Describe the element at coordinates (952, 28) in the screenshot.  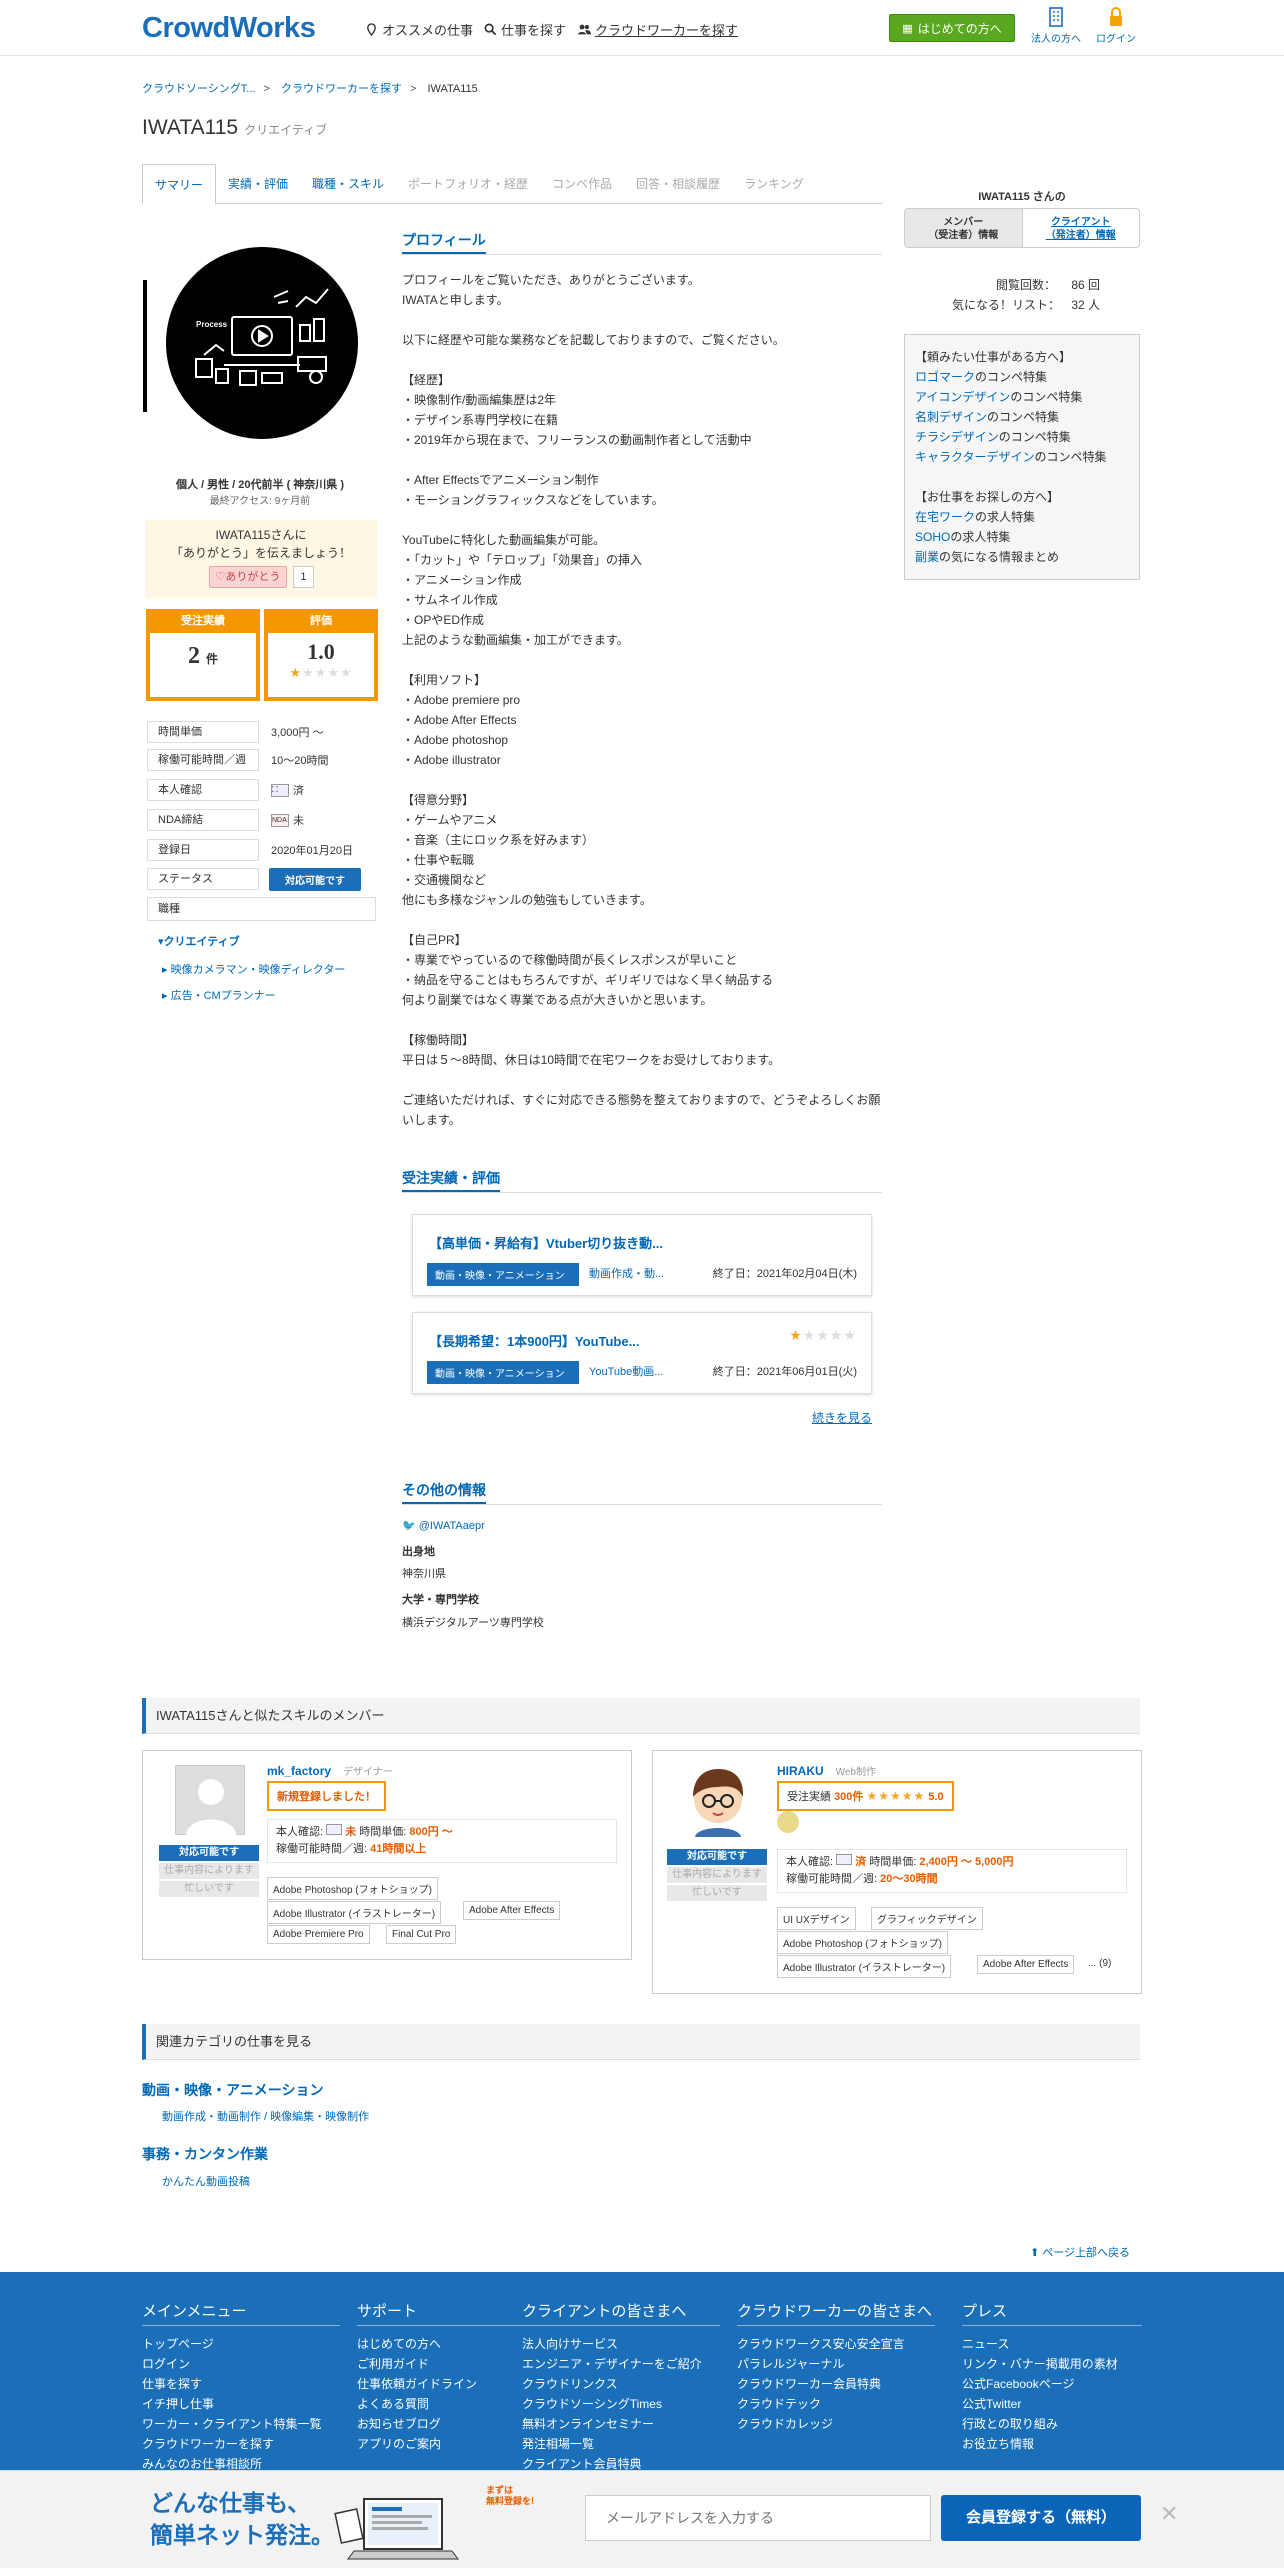
I see `first-time-button: ▦ はじめての方へ` at that location.